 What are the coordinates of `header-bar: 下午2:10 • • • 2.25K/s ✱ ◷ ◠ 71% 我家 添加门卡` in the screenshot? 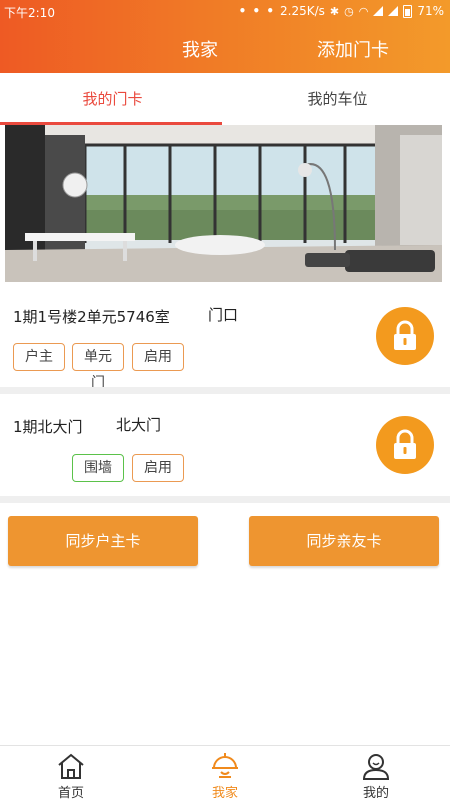 It's located at (225, 36).